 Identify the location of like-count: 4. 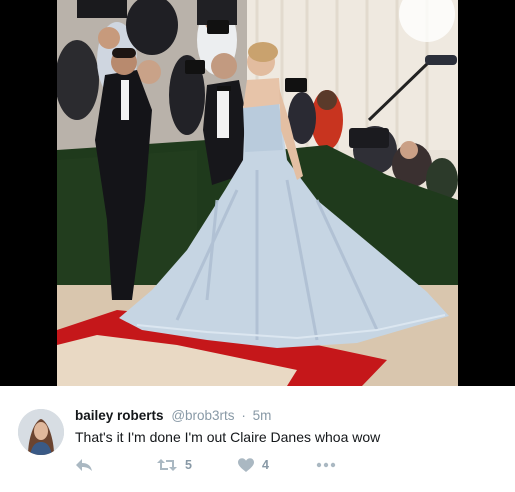
(265, 465).